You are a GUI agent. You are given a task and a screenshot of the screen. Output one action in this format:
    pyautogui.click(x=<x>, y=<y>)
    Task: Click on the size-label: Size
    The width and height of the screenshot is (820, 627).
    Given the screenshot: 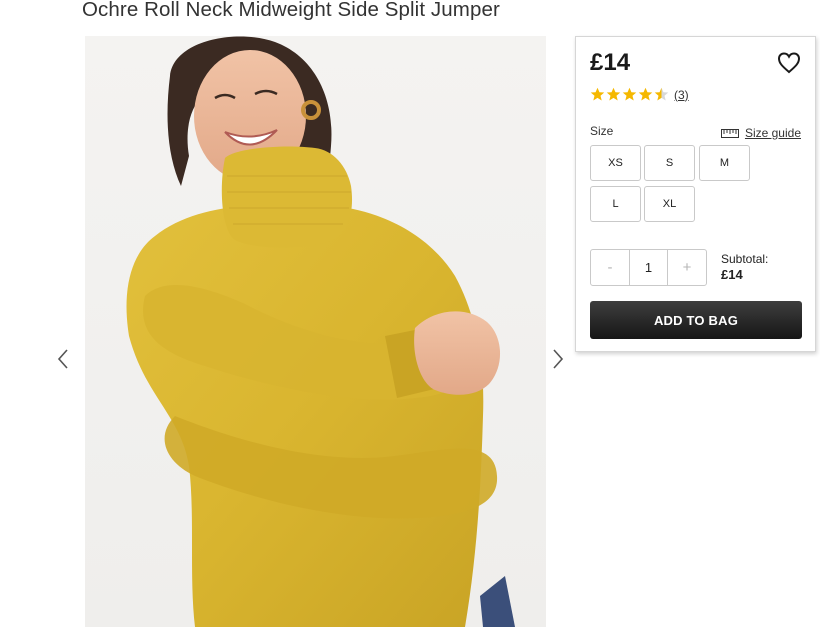 What is the action you would take?
    pyautogui.click(x=602, y=131)
    